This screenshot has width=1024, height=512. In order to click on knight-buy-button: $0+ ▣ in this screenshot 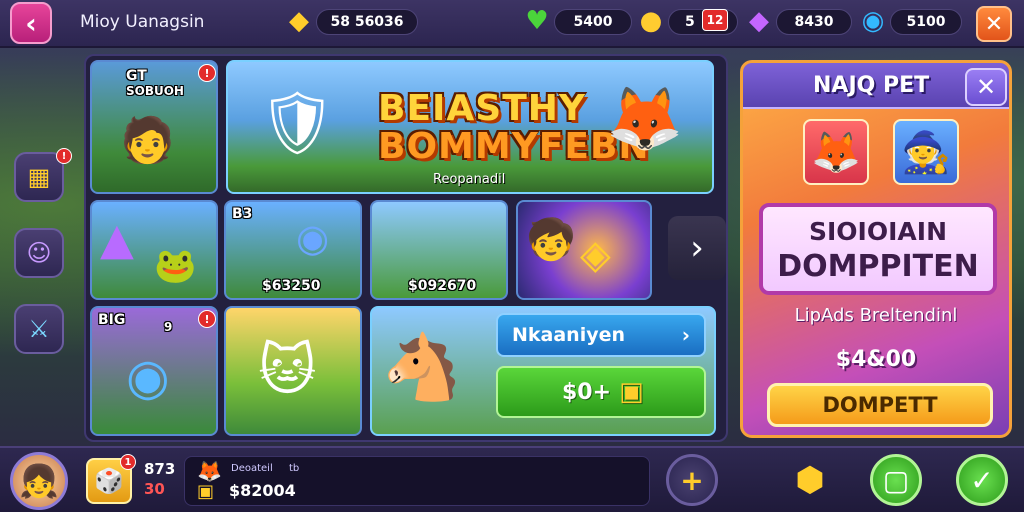, I will do `click(601, 392)`.